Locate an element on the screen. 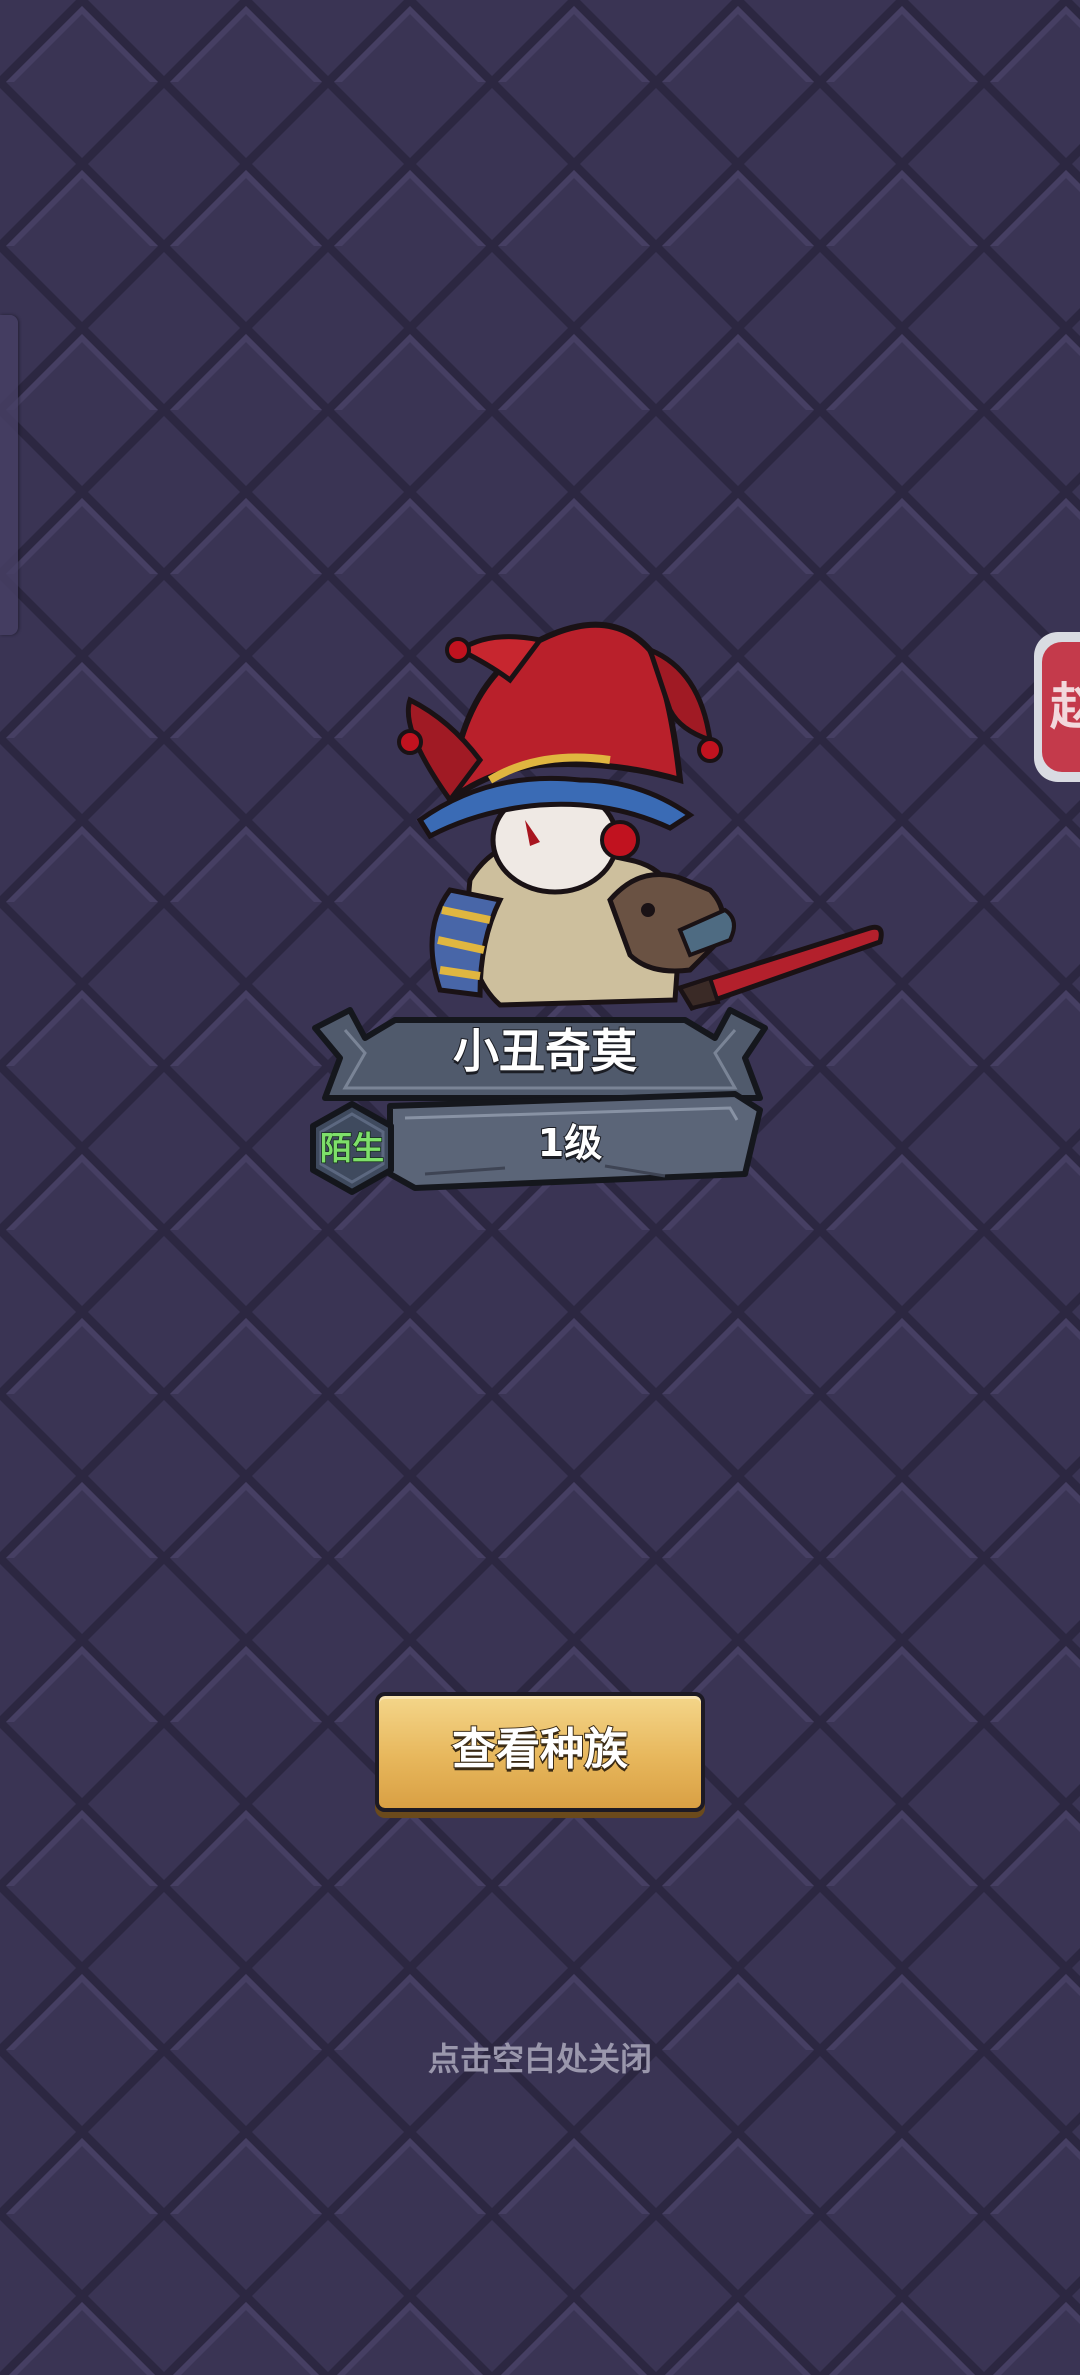 This screenshot has width=1080, height=2375. hero-name: 小丑奇莫 is located at coordinates (545, 1051).